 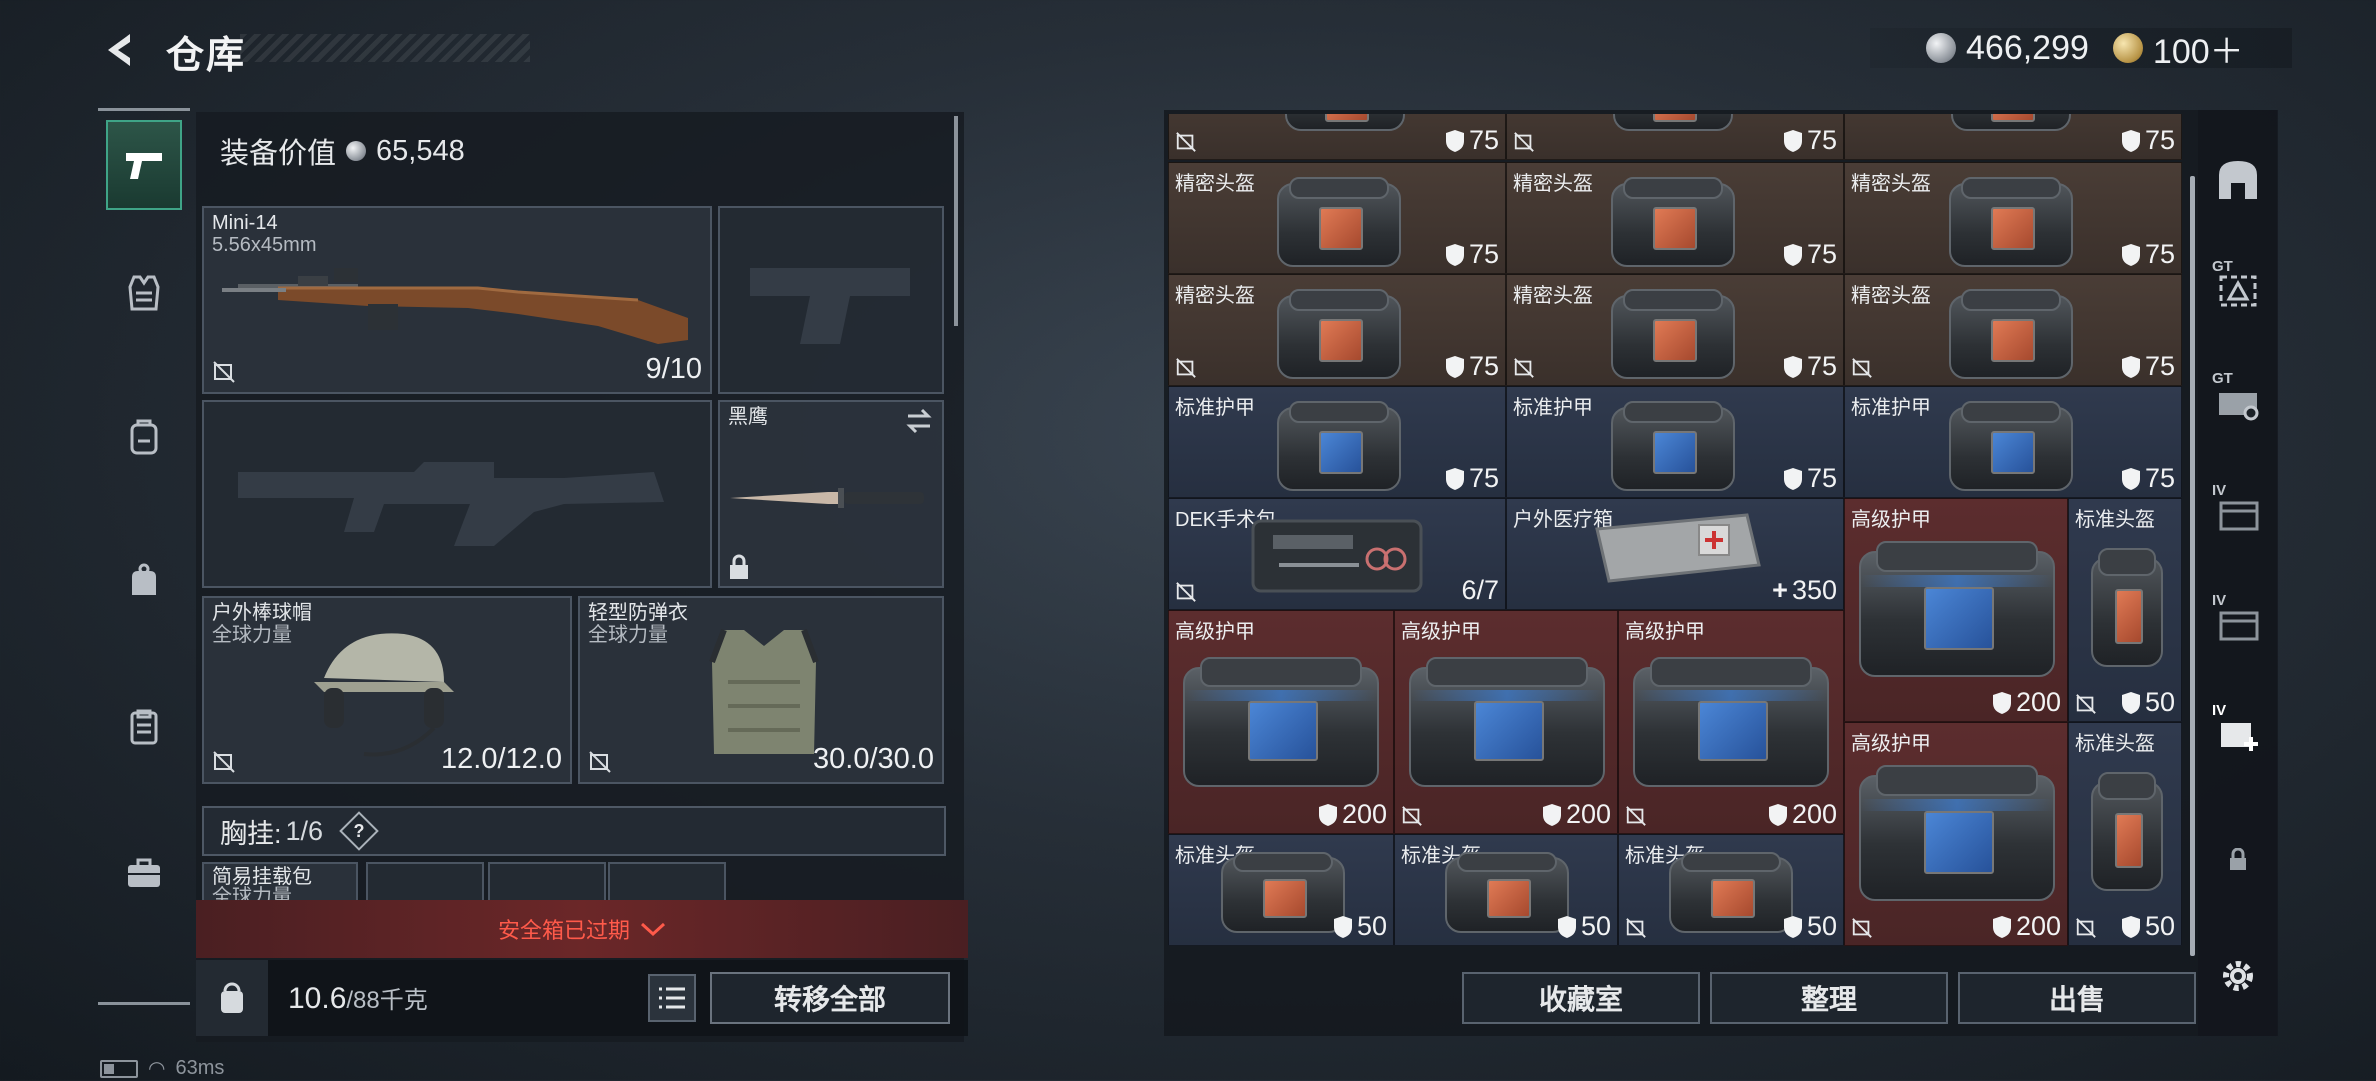 What do you see at coordinates (2238, 729) in the screenshot?
I see `tab-add-storage: IV` at bounding box center [2238, 729].